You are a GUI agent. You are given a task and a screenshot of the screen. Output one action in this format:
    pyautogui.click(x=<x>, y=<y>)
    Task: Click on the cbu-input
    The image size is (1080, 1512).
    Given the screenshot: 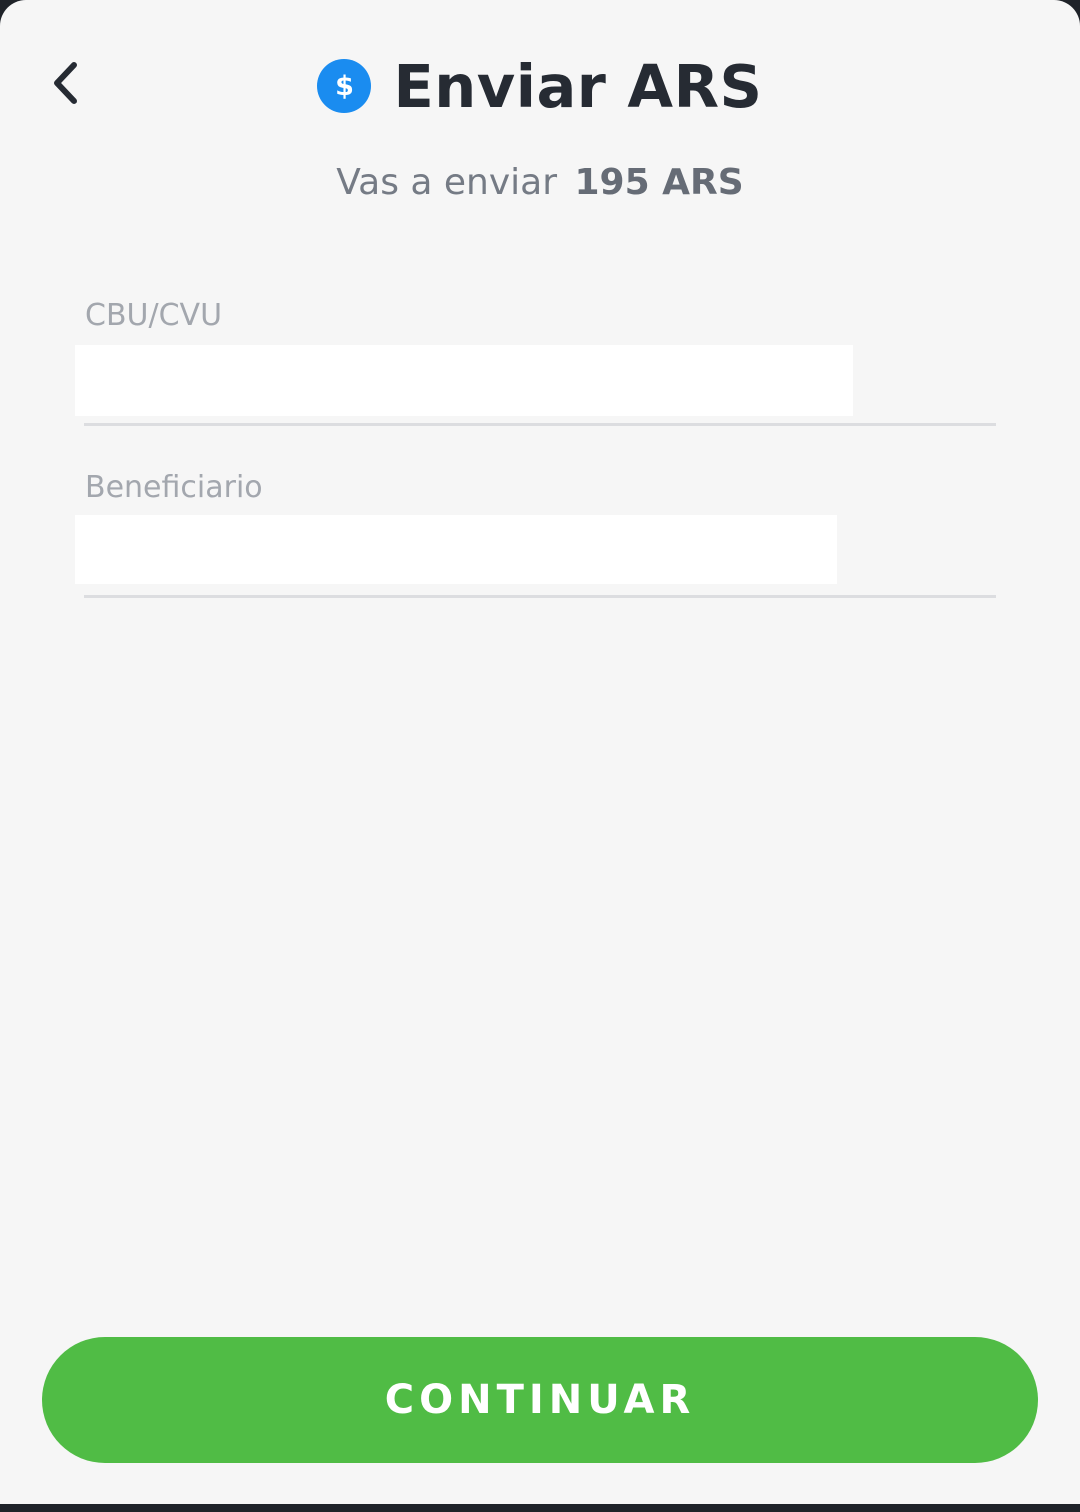 What is the action you would take?
    pyautogui.click(x=464, y=380)
    